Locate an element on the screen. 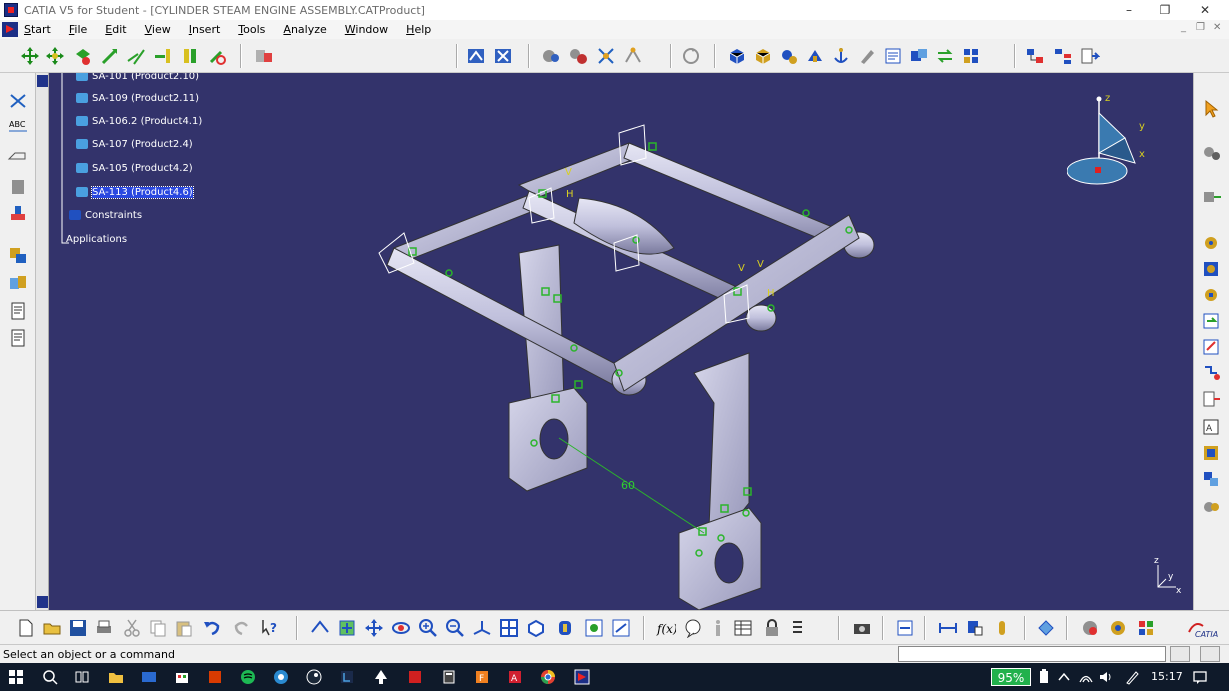 This screenshot has width=1229, height=691. axis-system-icon is located at coordinates (18, 101).